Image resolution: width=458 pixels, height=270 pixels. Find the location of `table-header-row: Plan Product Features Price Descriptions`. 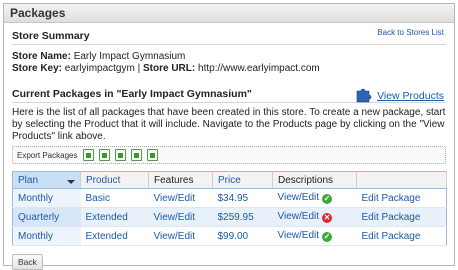

table-header-row: Plan Product Features Price Descriptions is located at coordinates (229, 180).